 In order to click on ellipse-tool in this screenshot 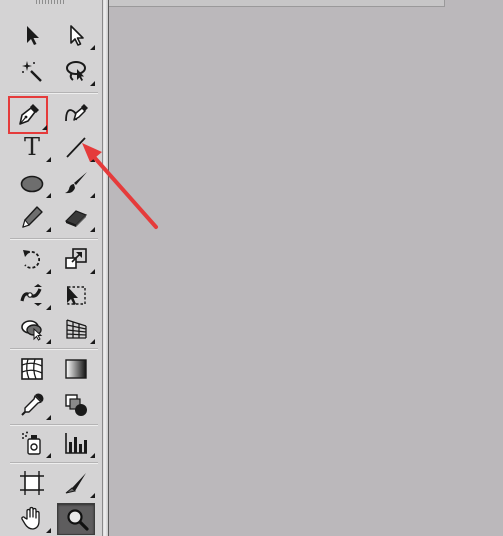, I will do `click(33, 183)`.